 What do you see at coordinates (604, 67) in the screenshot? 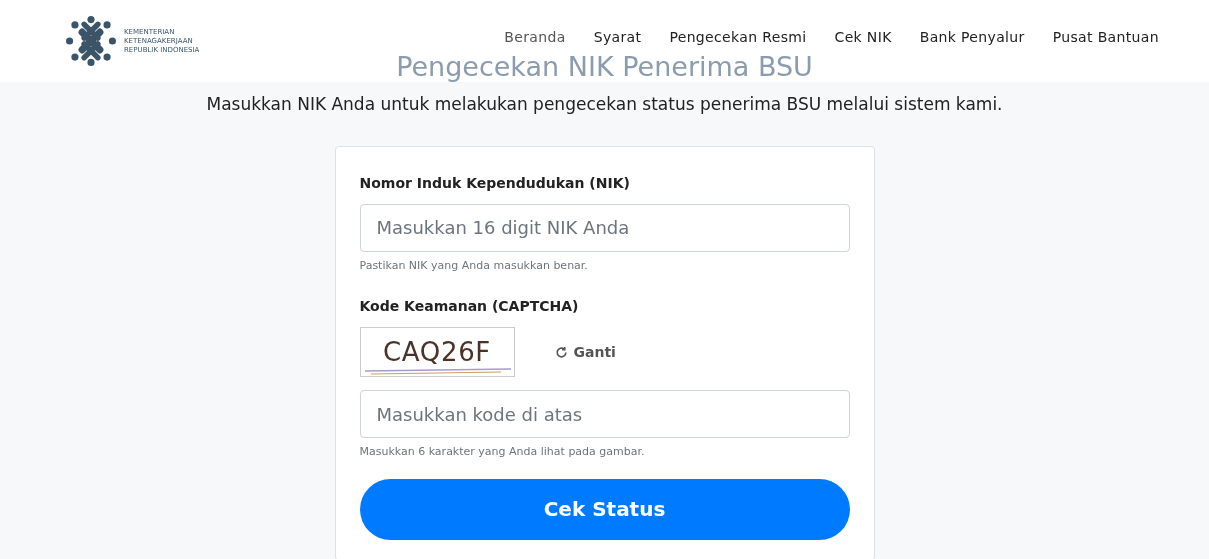
I see `page-title: Pengecekan NIK Penerima BSU` at bounding box center [604, 67].